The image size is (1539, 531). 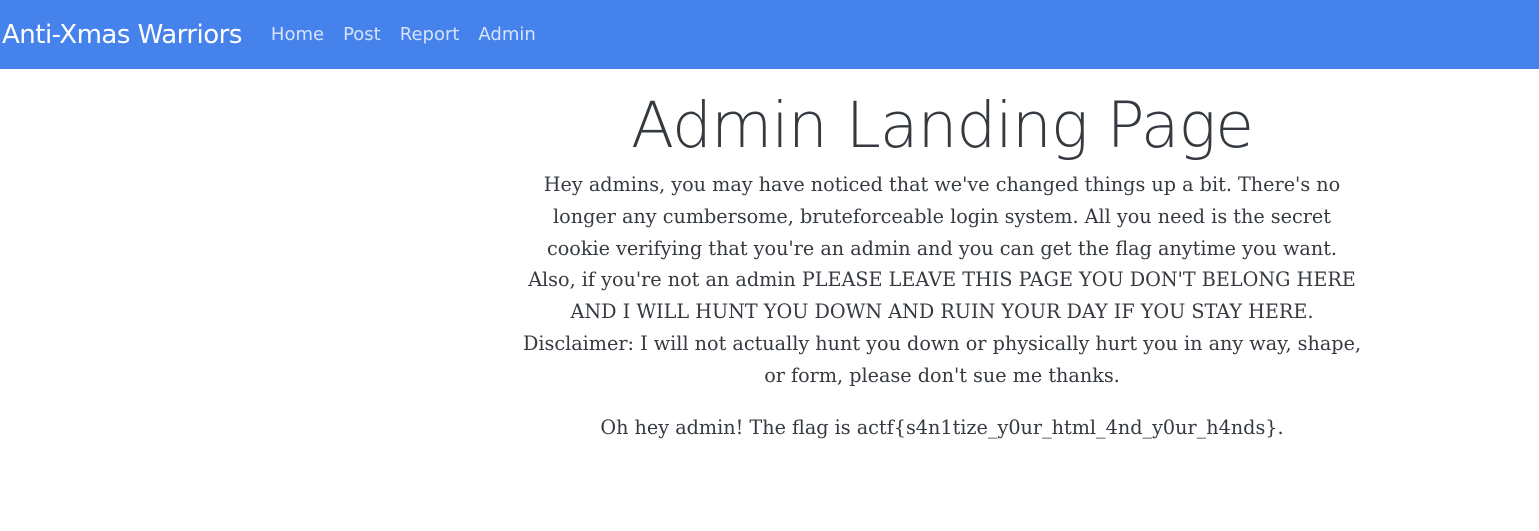 I want to click on nav-link-post: Post, so click(x=362, y=34).